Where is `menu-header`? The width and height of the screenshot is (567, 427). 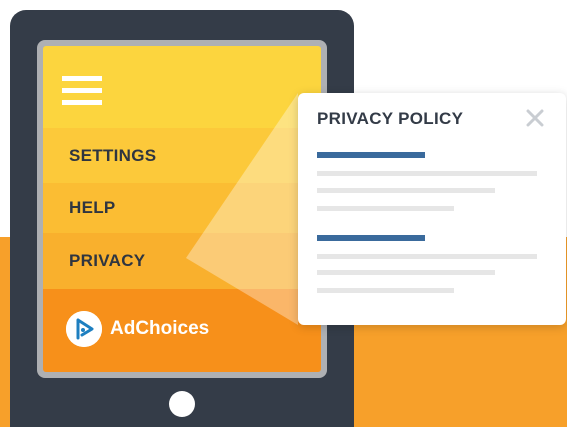
menu-header is located at coordinates (182, 87).